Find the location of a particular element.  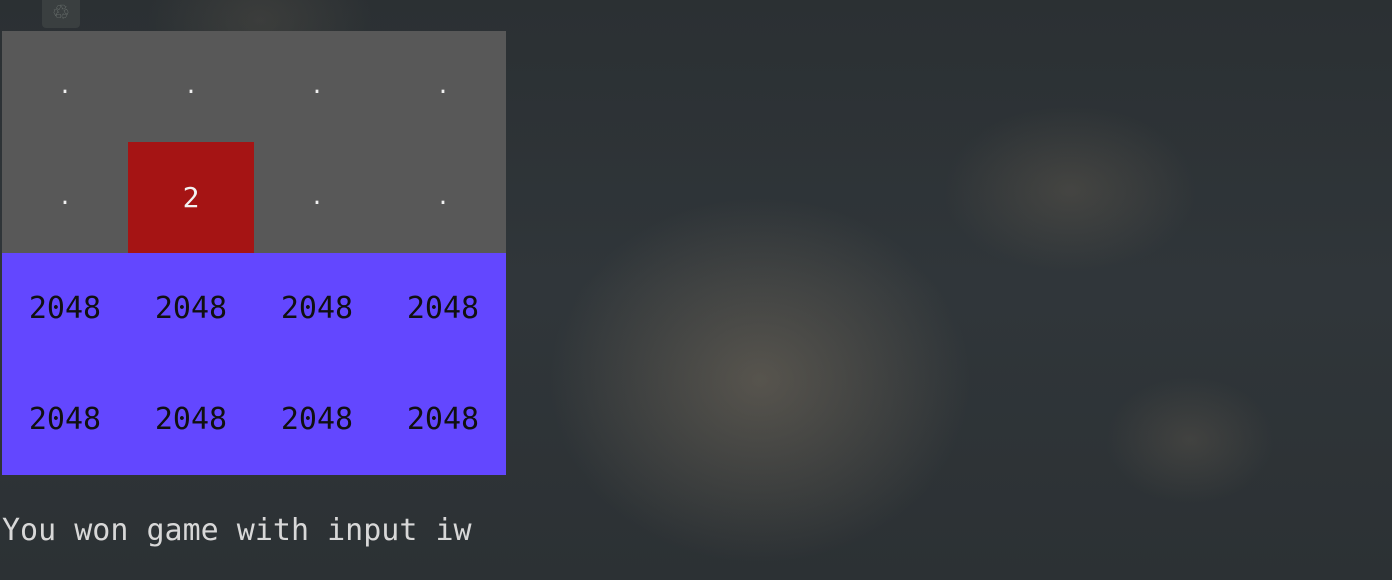

tile-r2-c2: 2 is located at coordinates (191, 197).